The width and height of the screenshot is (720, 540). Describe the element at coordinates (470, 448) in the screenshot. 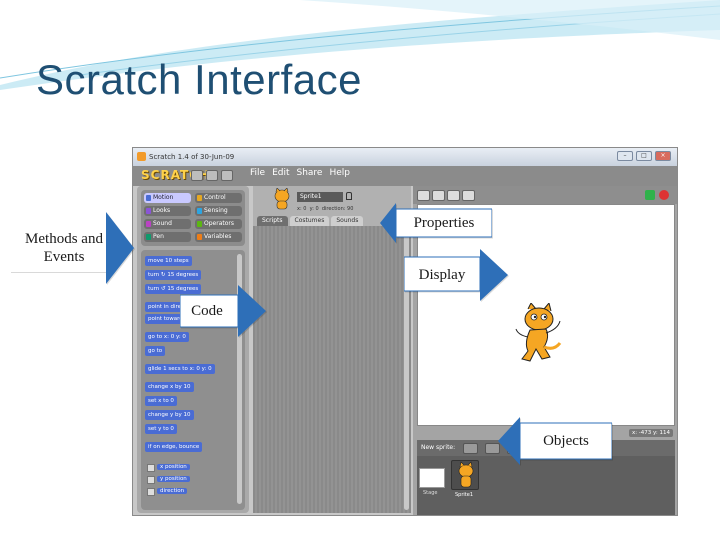

I see `paint-sprite-icon` at that location.